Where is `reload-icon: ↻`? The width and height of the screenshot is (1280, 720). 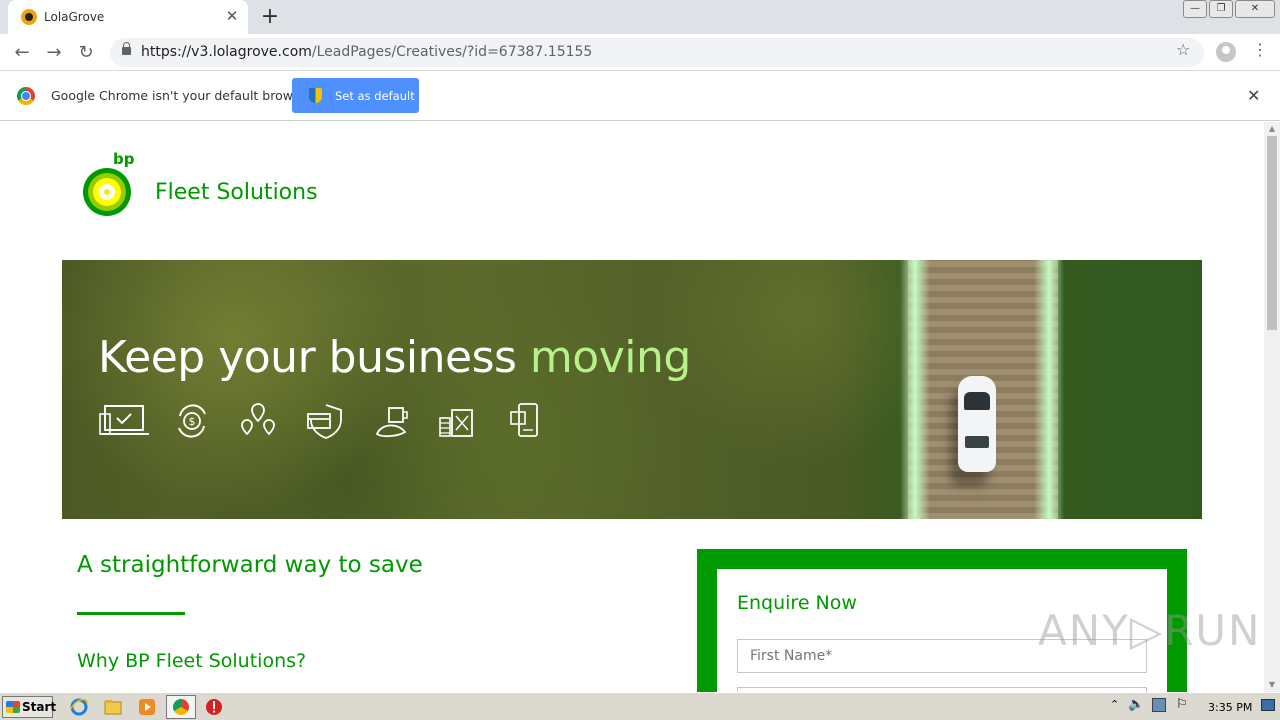
reload-icon: ↻ is located at coordinates (86, 53).